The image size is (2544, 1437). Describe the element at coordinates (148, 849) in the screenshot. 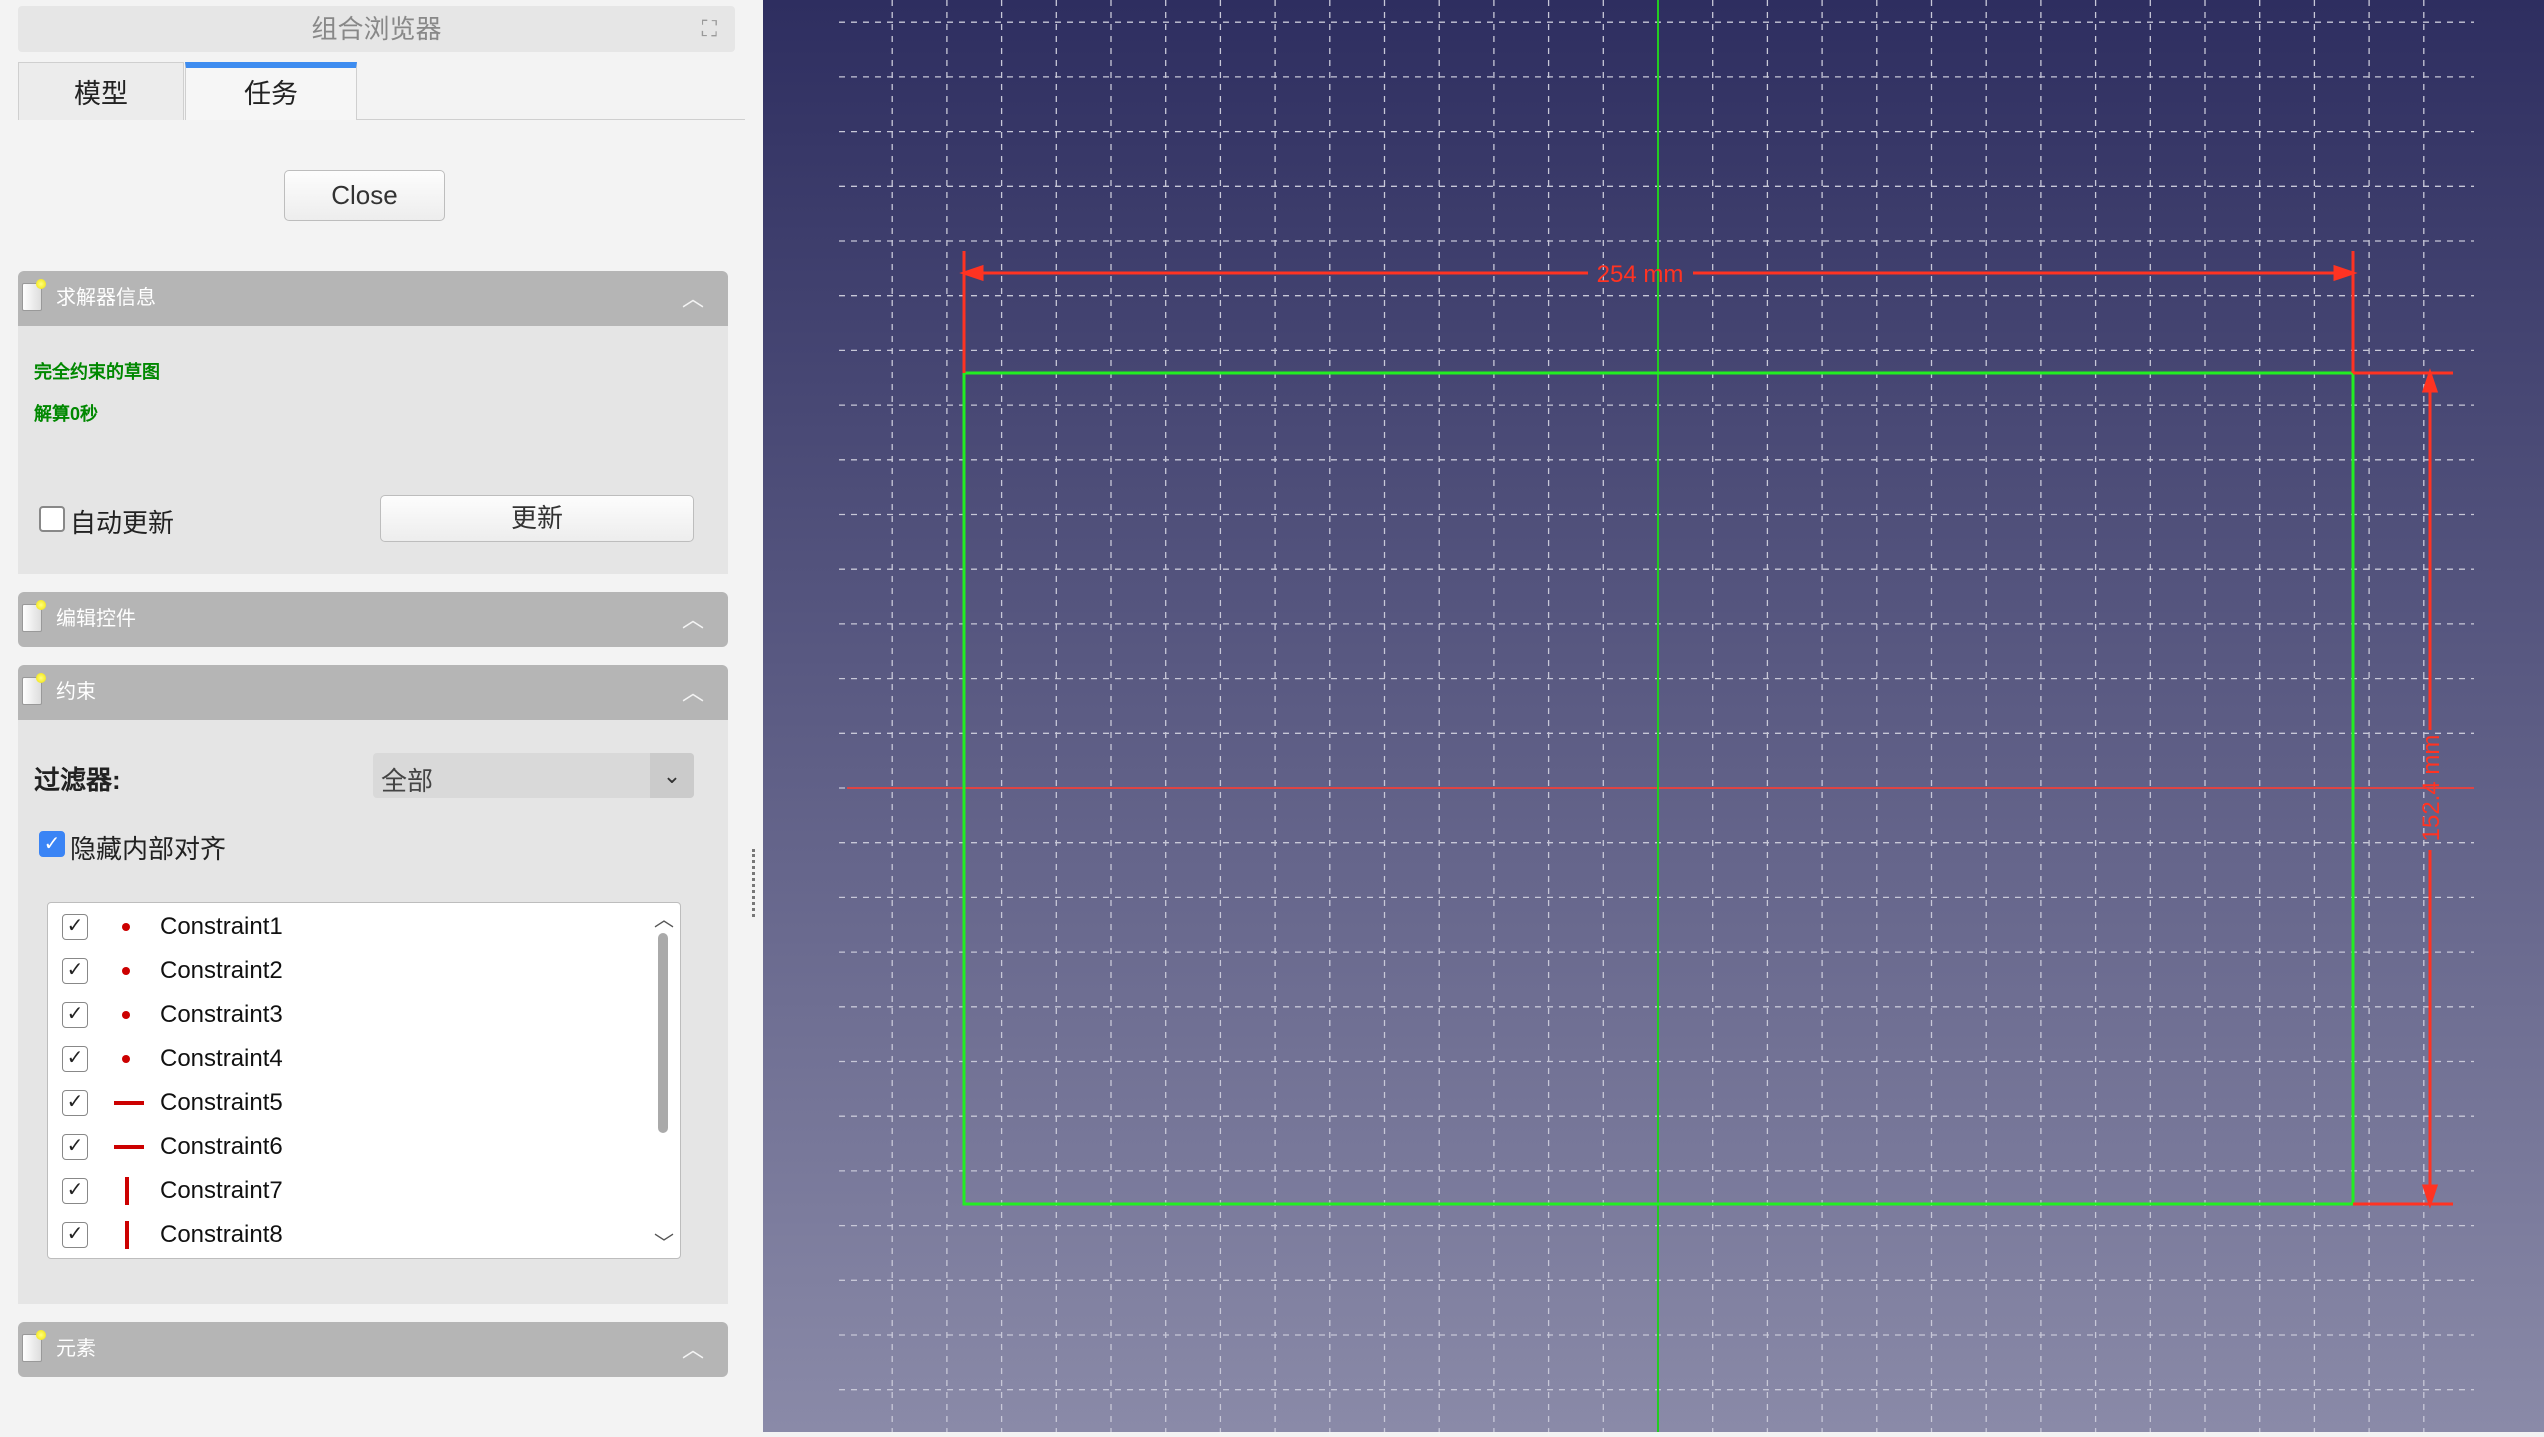

I see `hide-internal-label: 隐藏内部对齐` at that location.